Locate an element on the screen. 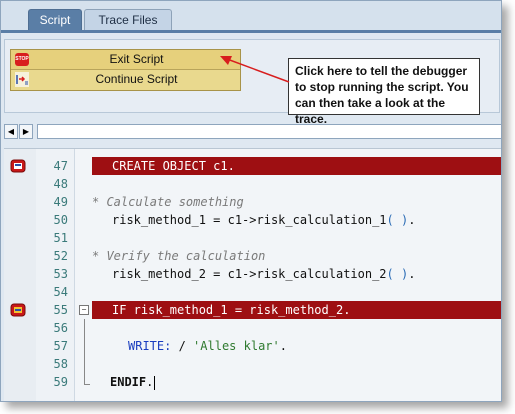 Image resolution: width=515 pixels, height=414 pixels. line-number: 53 is located at coordinates (60, 274).